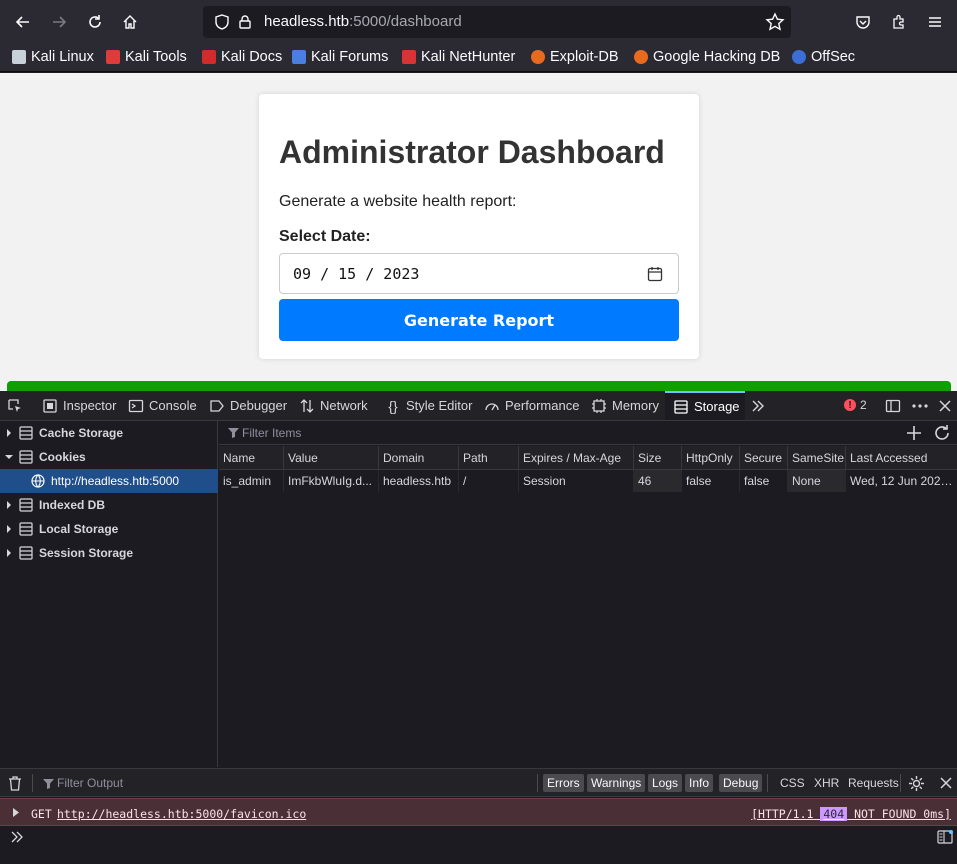 This screenshot has width=957, height=864. Describe the element at coordinates (893, 405) in the screenshot. I see `dock-button` at that location.